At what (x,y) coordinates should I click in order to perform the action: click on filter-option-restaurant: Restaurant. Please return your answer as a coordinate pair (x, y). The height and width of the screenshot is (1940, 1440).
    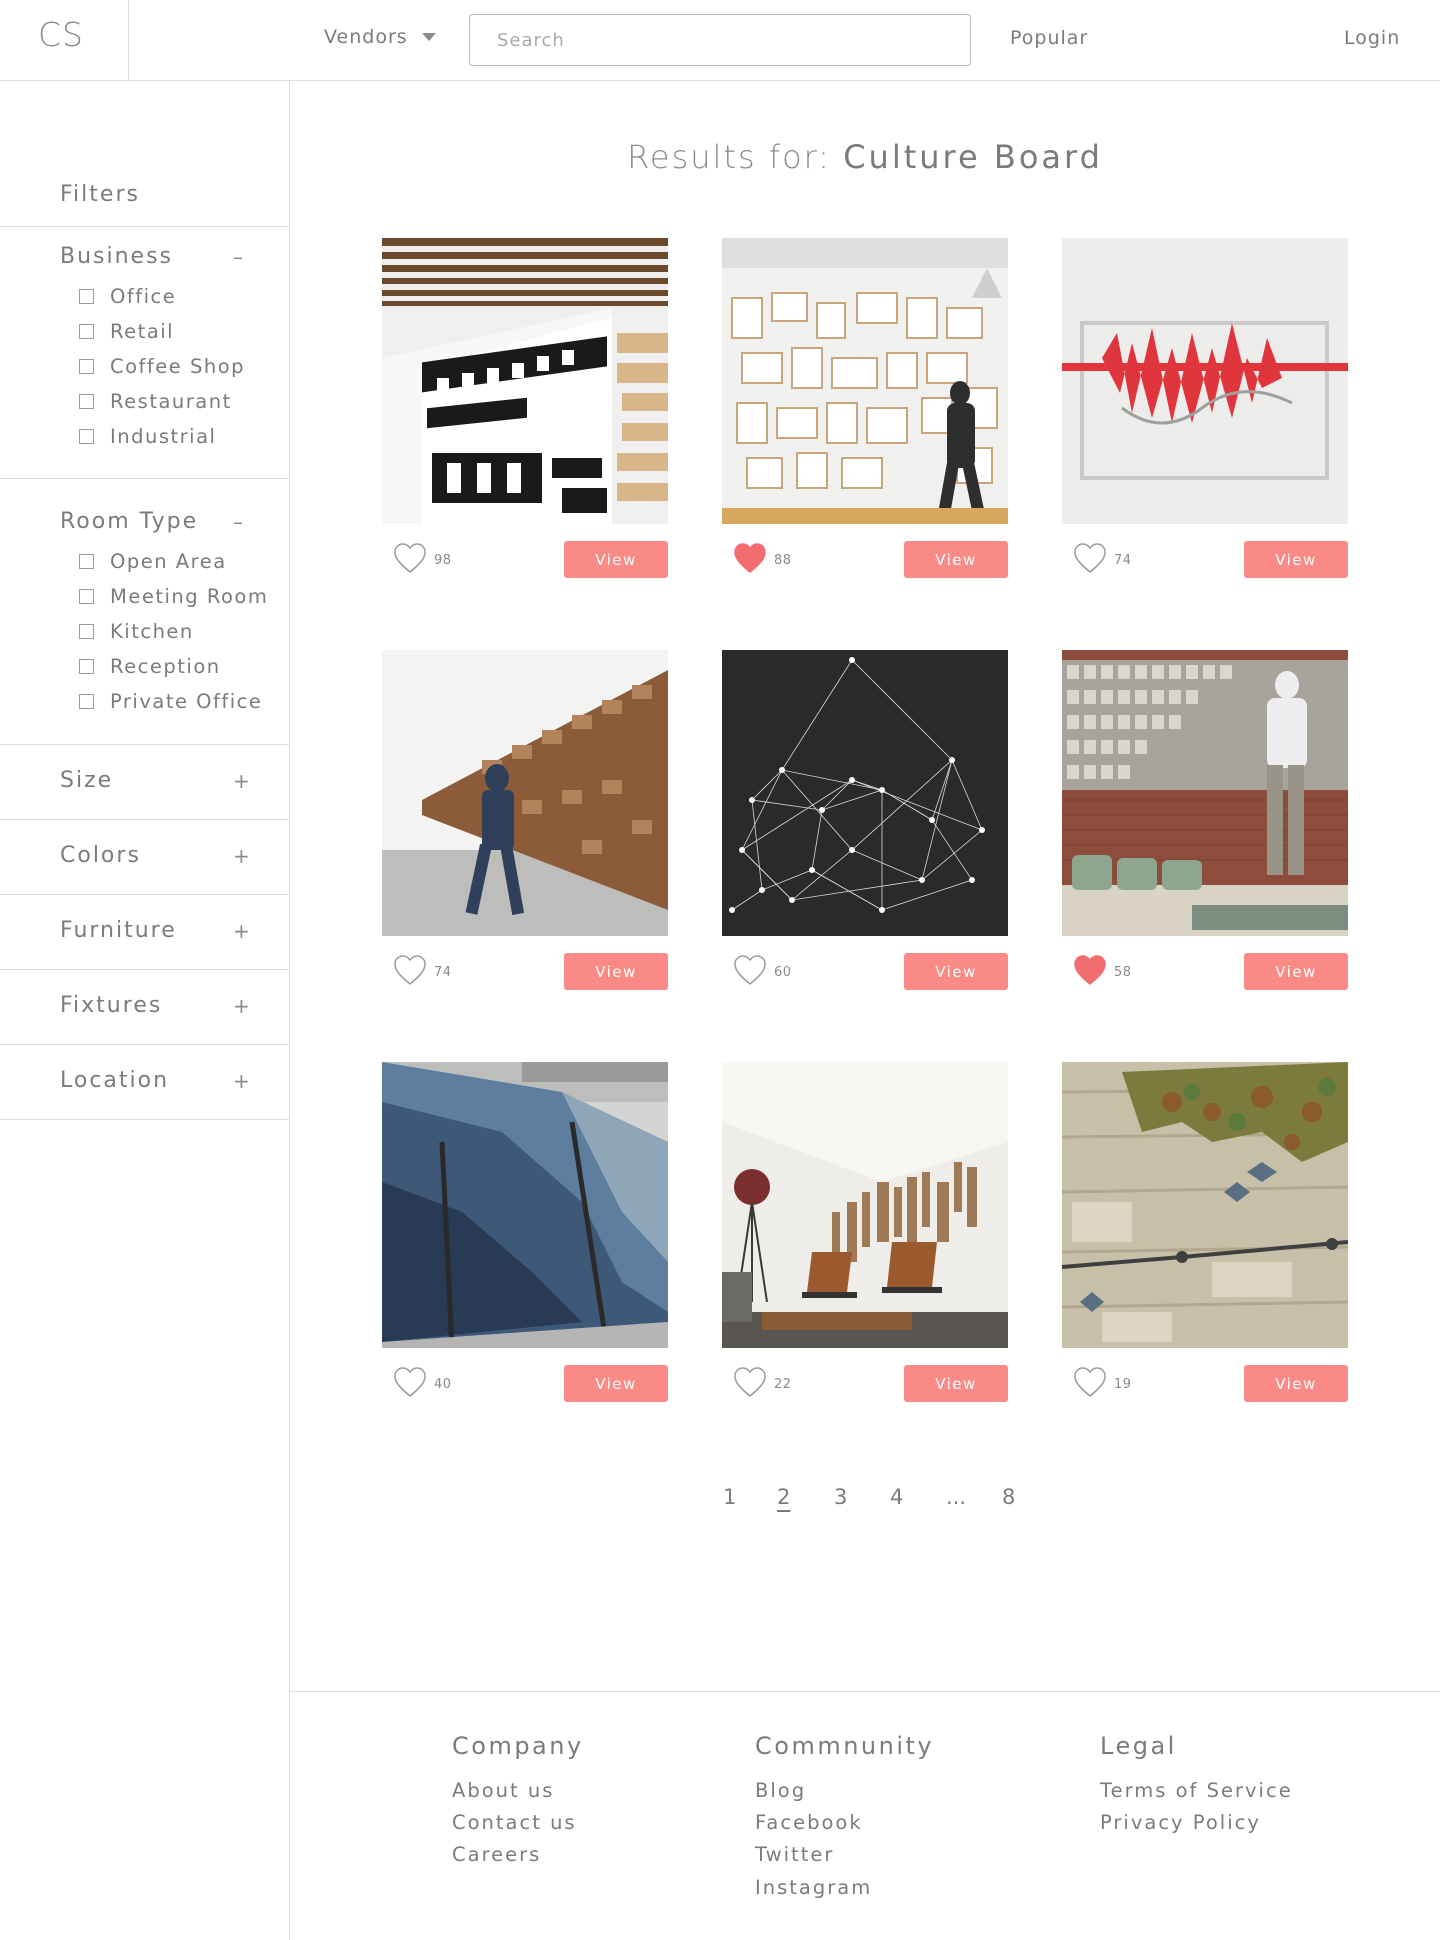
    Looking at the image, I should click on (155, 401).